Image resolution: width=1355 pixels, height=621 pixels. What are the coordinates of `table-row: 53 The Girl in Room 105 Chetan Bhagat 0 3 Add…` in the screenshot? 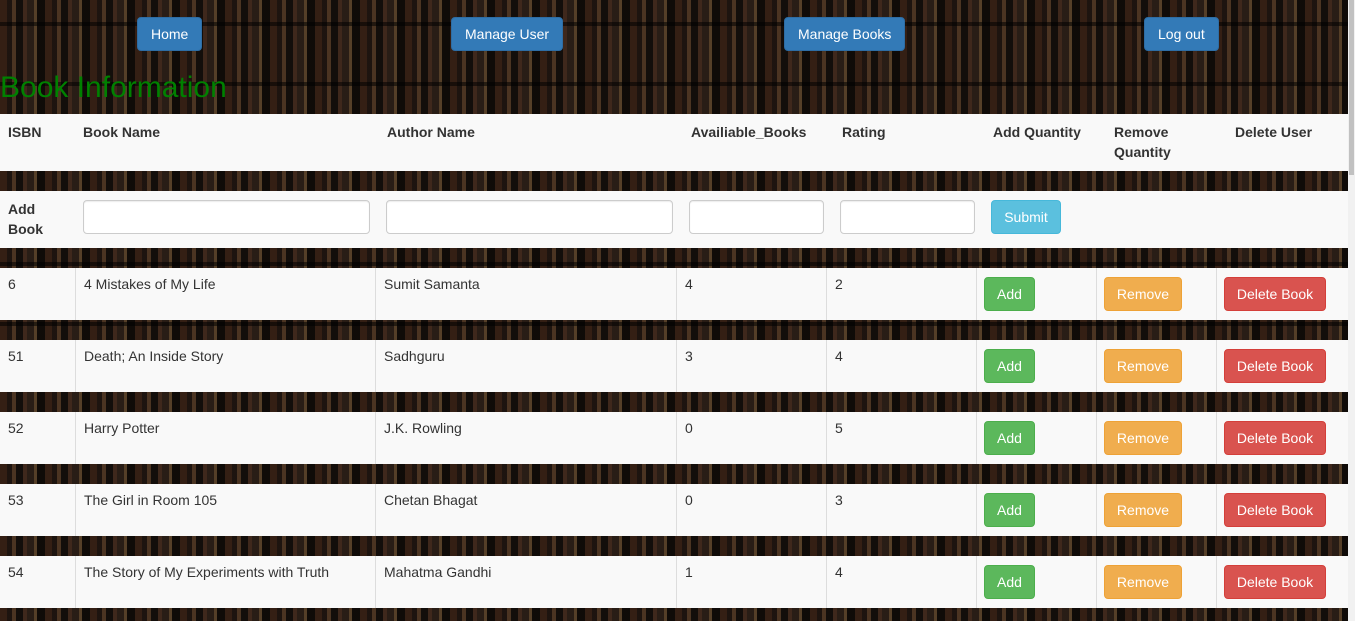 It's located at (674, 510).